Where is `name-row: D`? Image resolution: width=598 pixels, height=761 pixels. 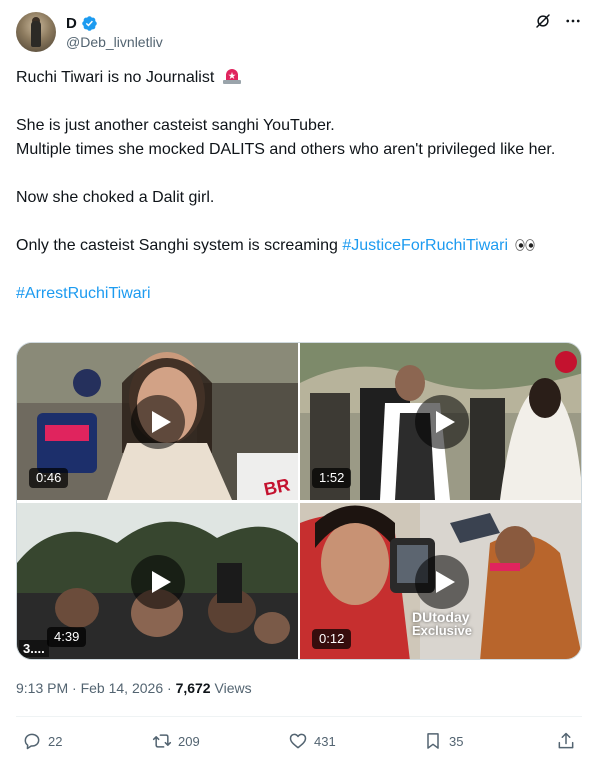 name-row: D is located at coordinates (82, 23).